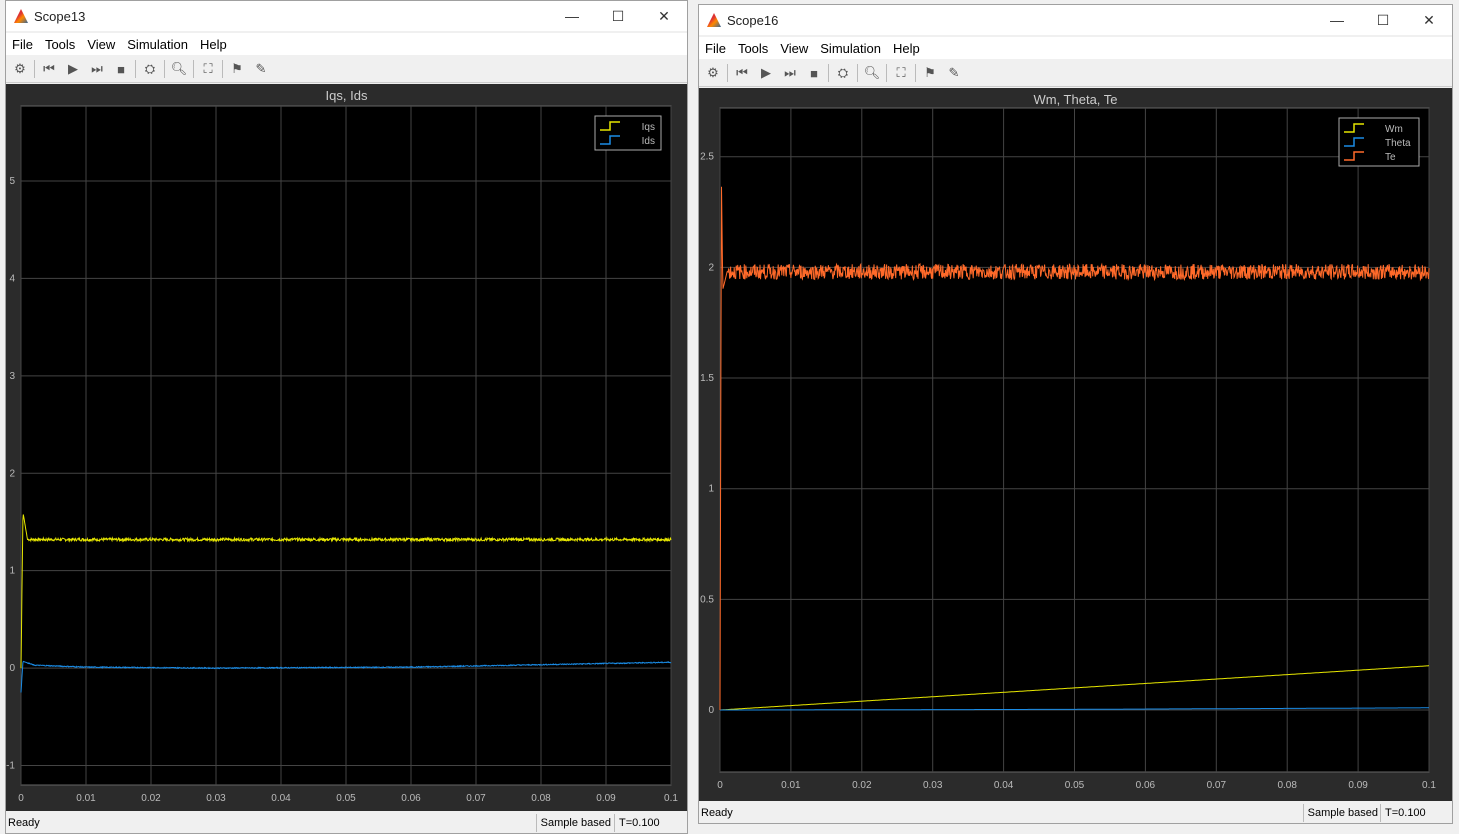 This screenshot has height=834, width=1459. What do you see at coordinates (1394, 129) in the screenshot?
I see `legend-label: Wm` at bounding box center [1394, 129].